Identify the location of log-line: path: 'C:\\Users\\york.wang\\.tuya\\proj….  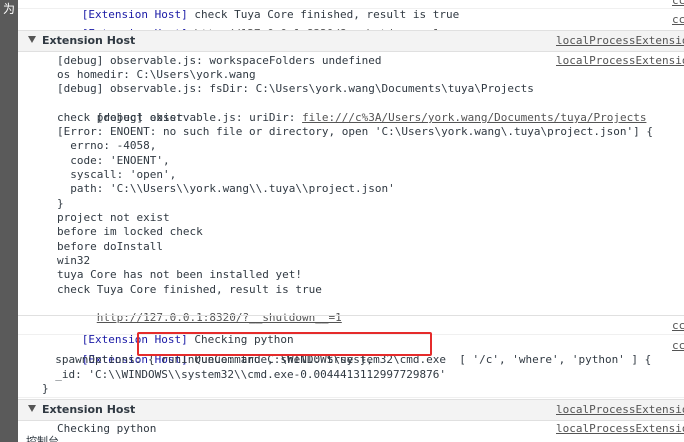
(226, 188).